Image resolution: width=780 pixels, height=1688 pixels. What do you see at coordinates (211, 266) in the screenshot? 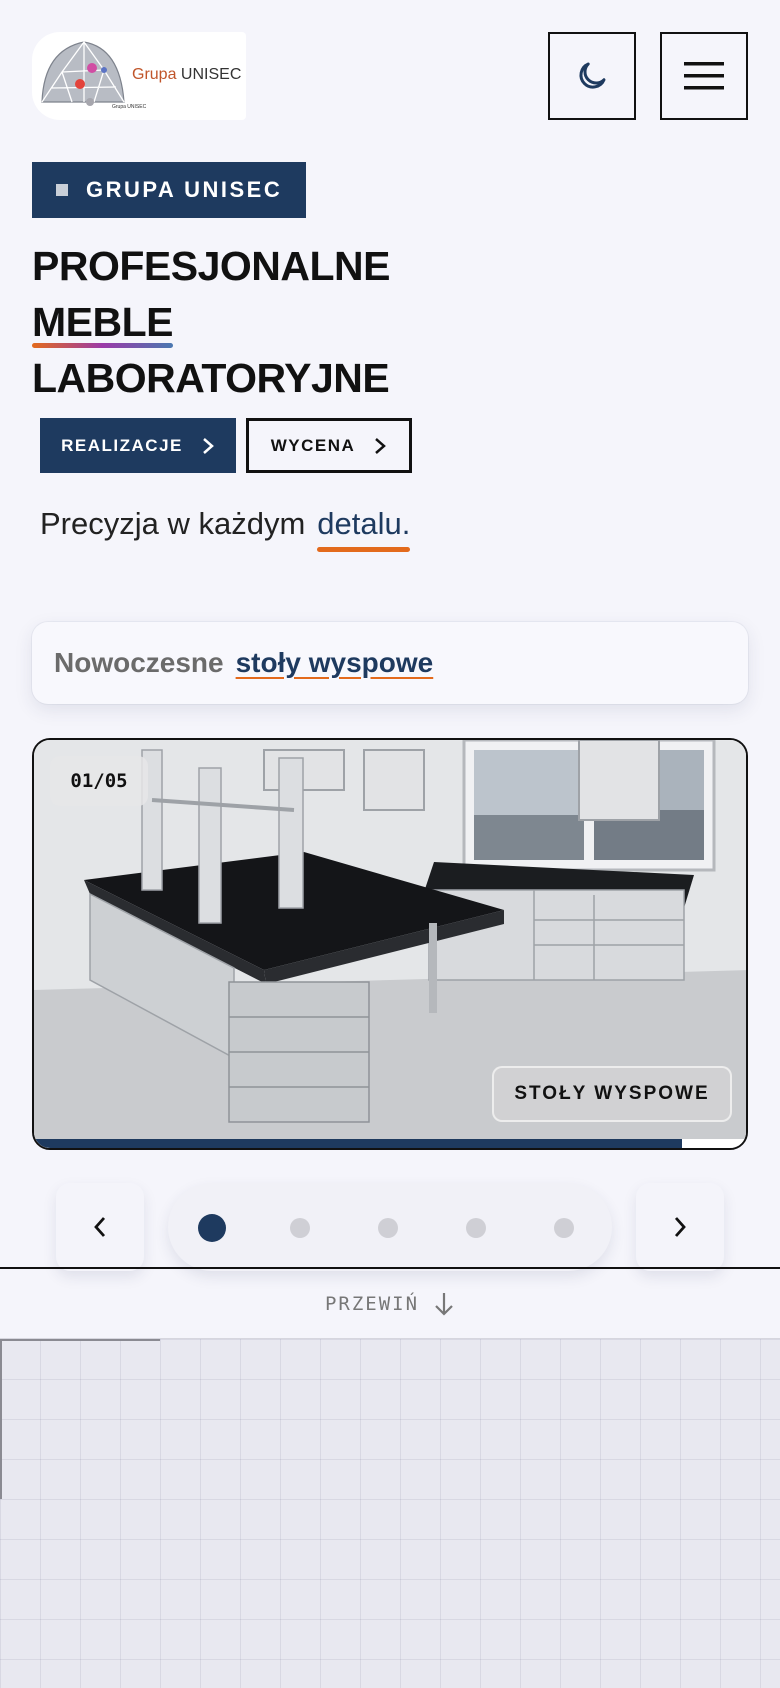
I see `hero-title-line-1: PROFESJONALNE` at bounding box center [211, 266].